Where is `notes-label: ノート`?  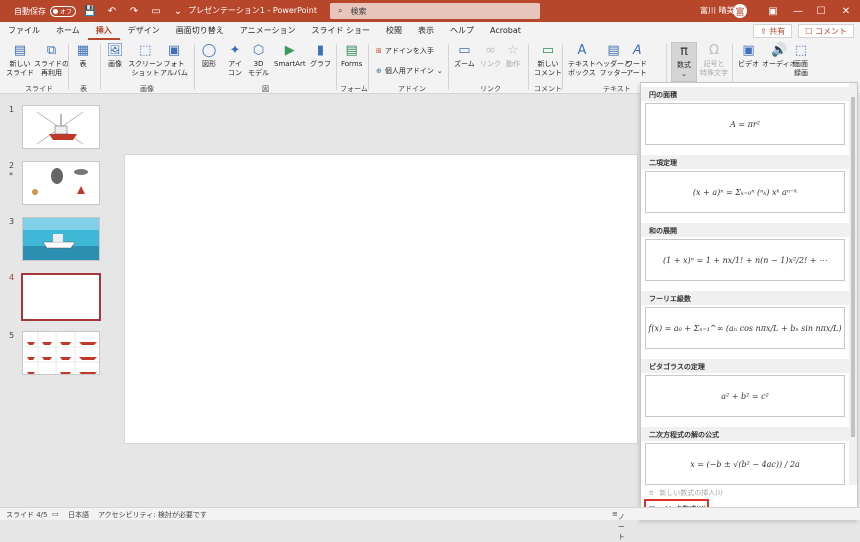
notes-label: ノート is located at coordinates (621, 527).